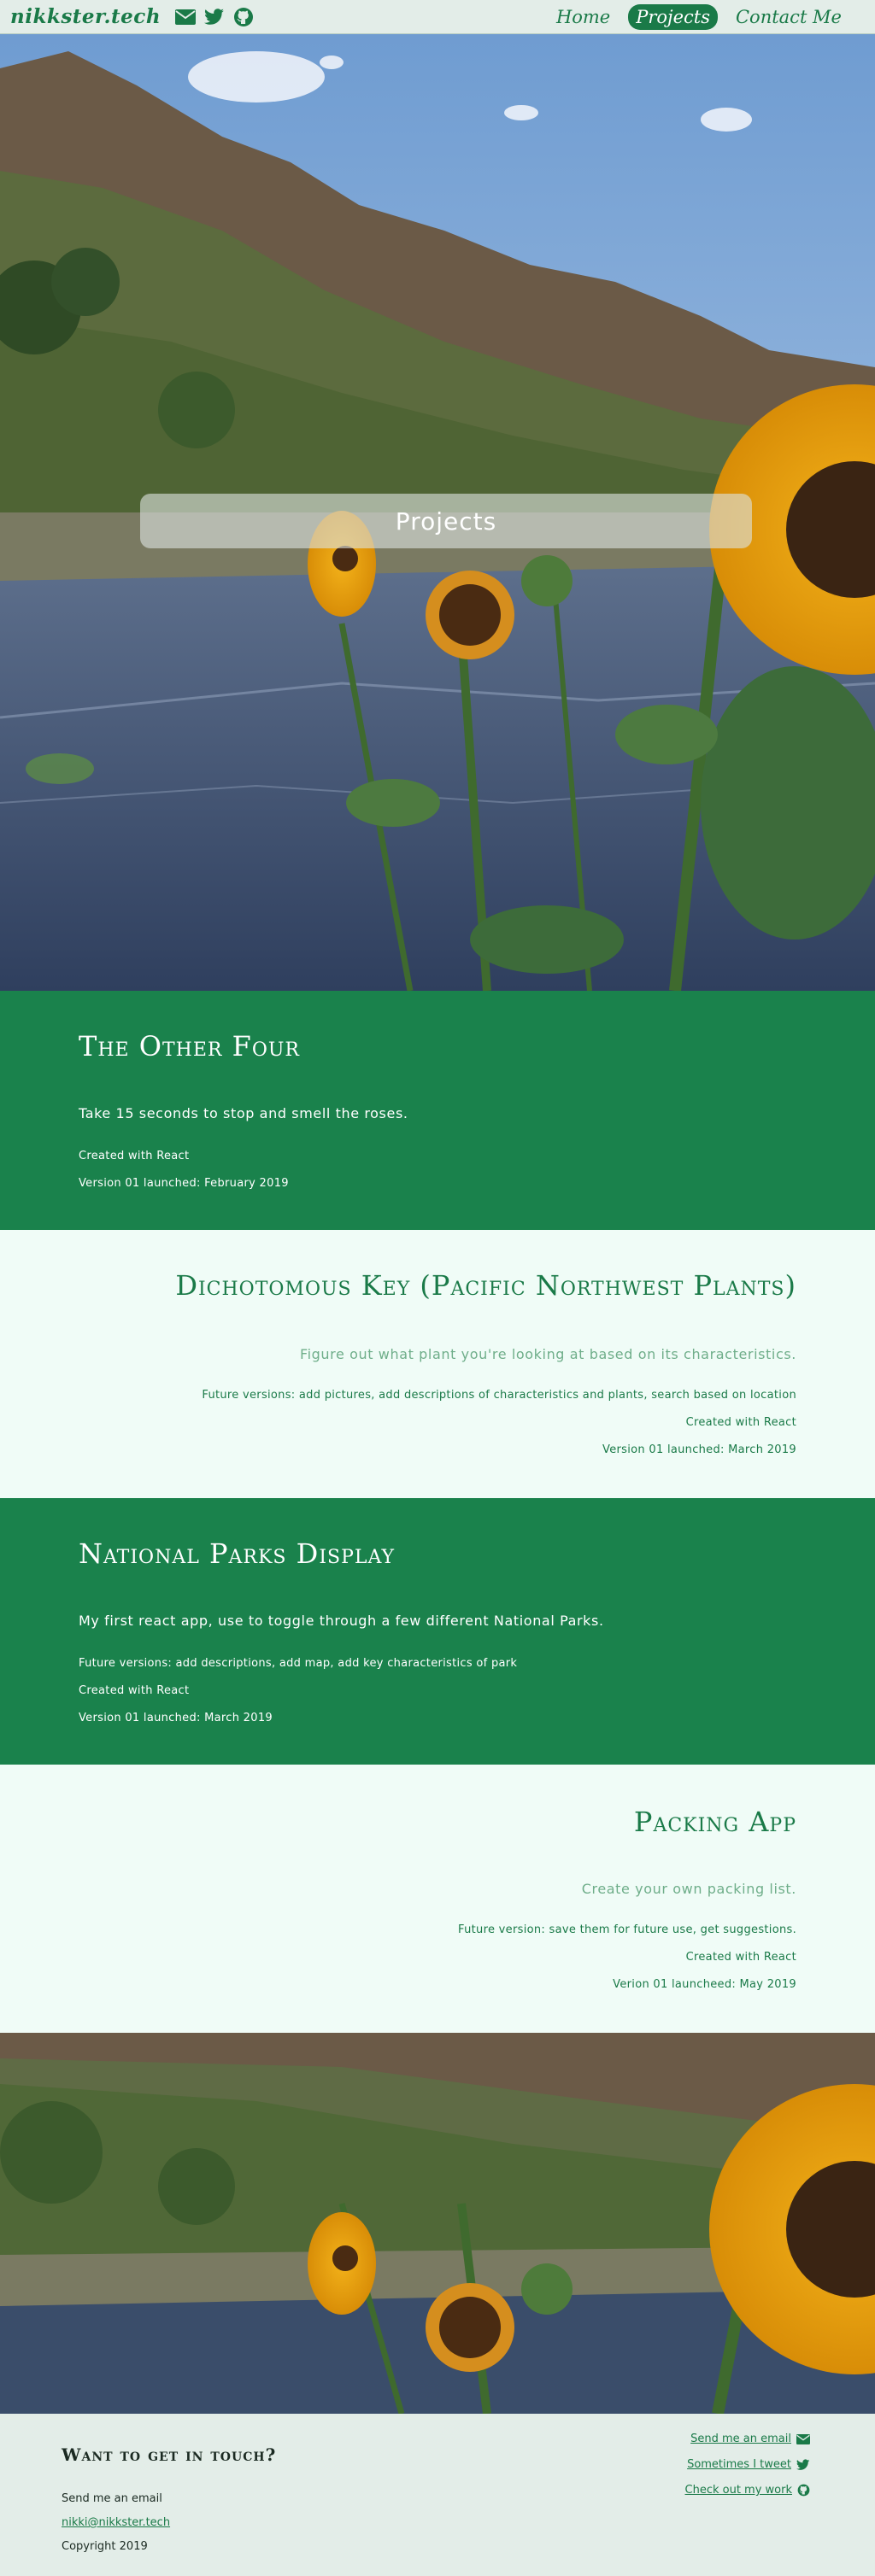  Describe the element at coordinates (739, 2490) in the screenshot. I see `footer-github-label: Check out my work` at that location.